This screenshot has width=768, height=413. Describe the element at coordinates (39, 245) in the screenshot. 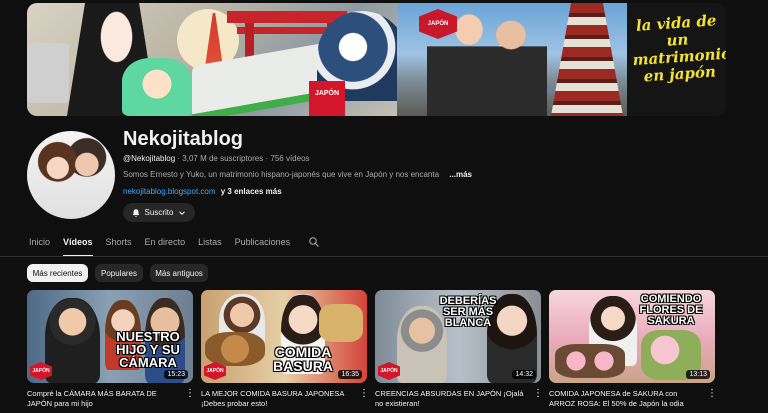

I see `tab-inicio: Inicio` at that location.